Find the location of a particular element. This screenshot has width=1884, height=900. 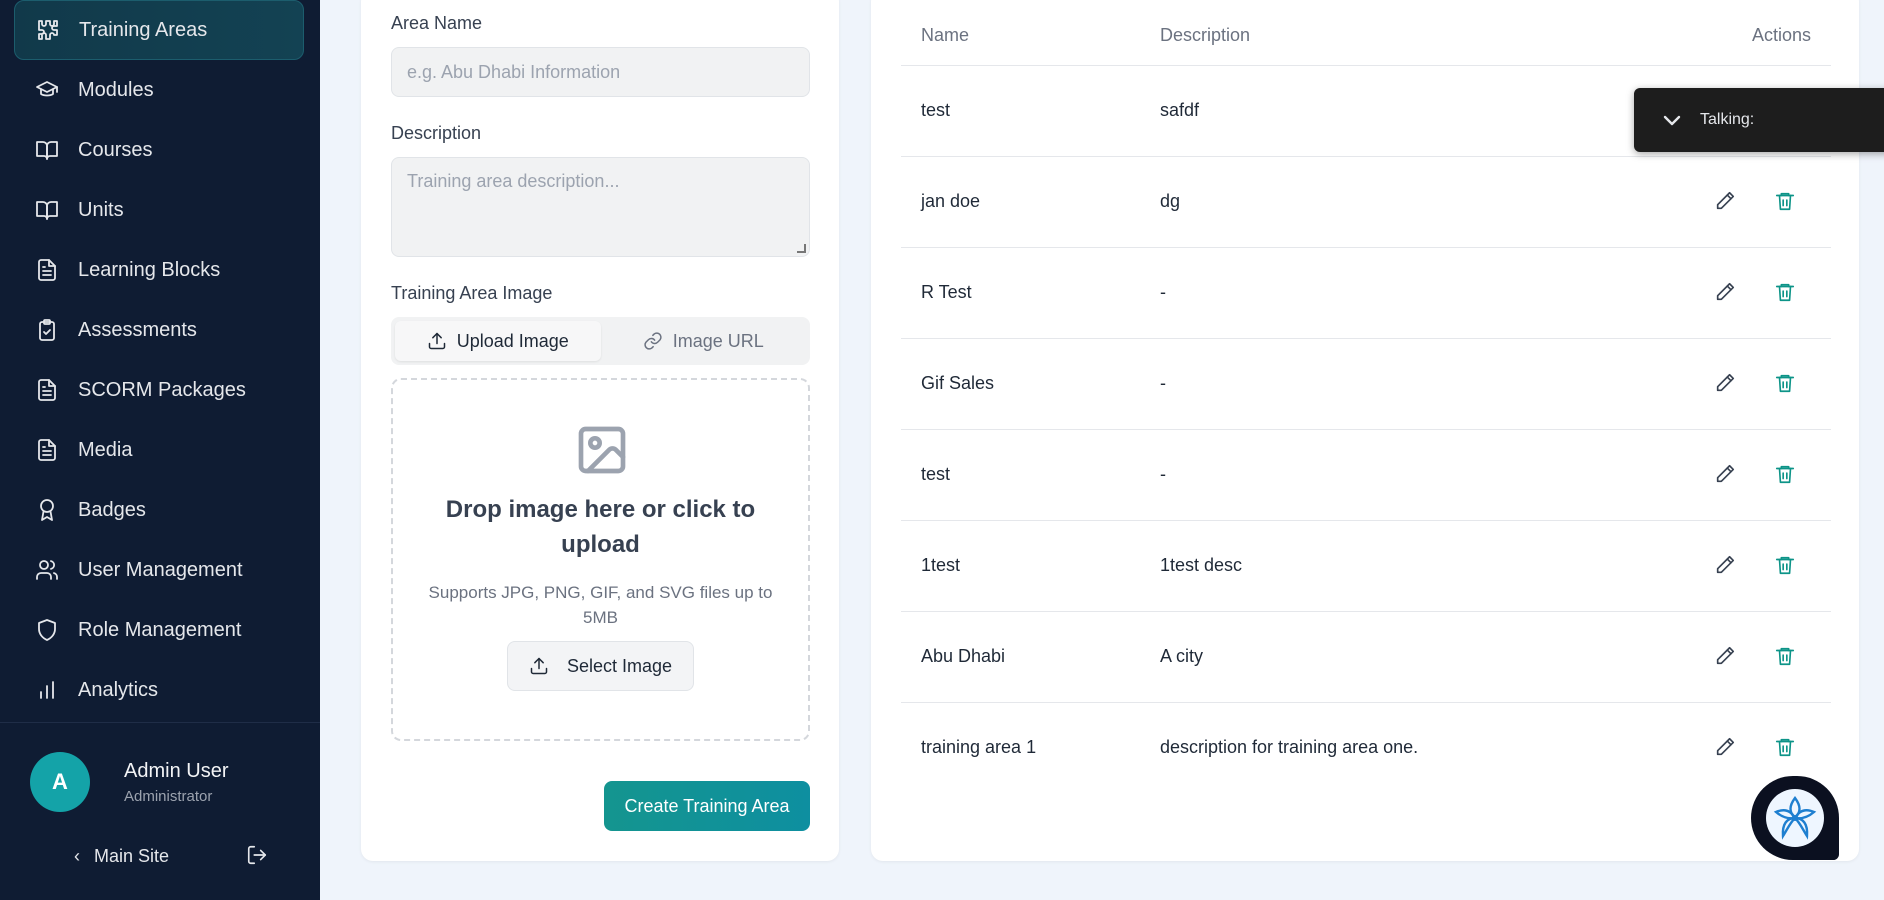

table-row: jan doe dg is located at coordinates (1366, 202).